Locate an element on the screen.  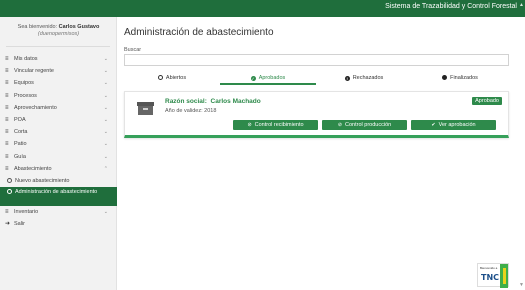
welcome-prefix: Sea bienvenido: is located at coordinates (38, 27).